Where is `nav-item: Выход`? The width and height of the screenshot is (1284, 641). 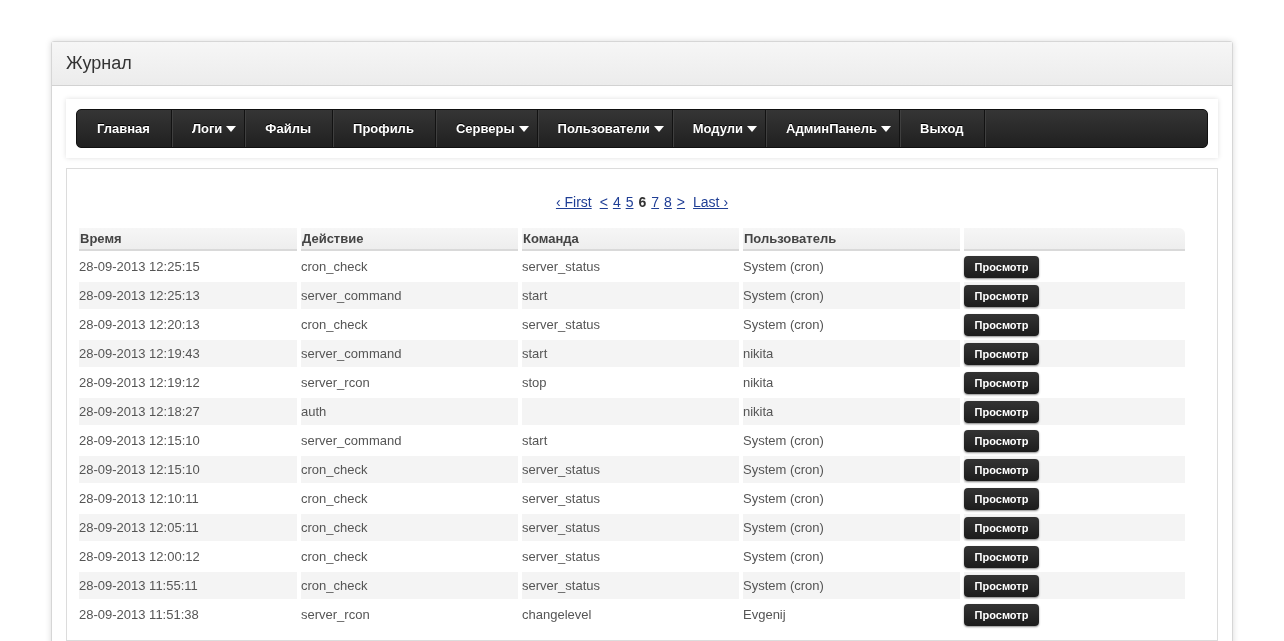
nav-item: Выход is located at coordinates (943, 128).